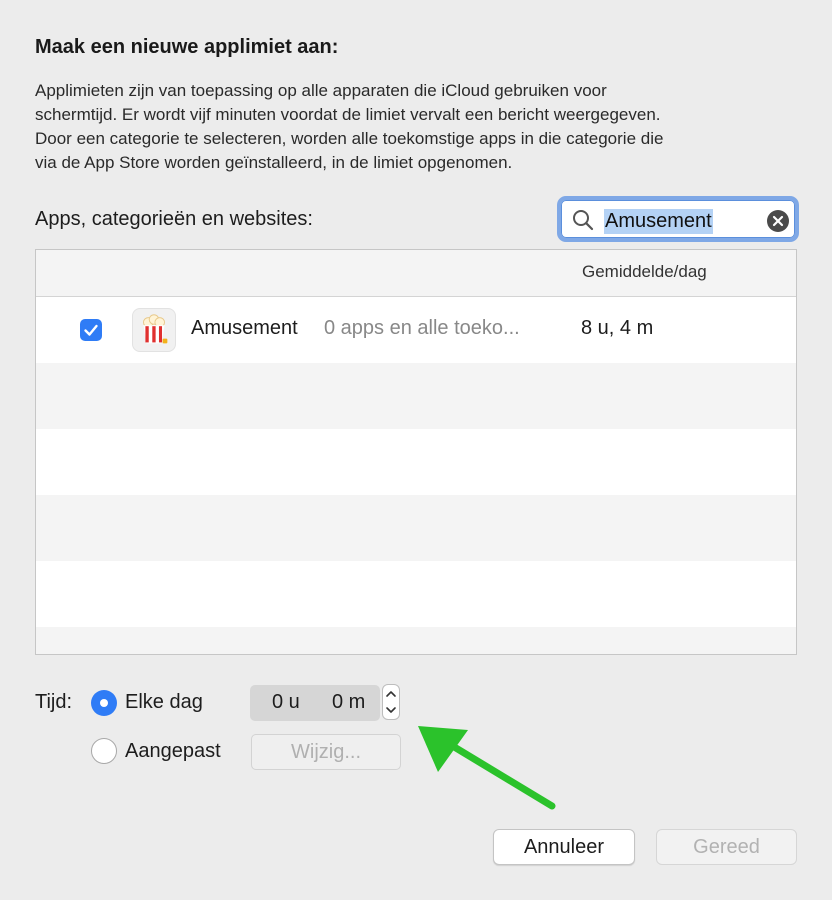 The width and height of the screenshot is (832, 900). What do you see at coordinates (286, 702) in the screenshot?
I see `hours-value: 0 u` at bounding box center [286, 702].